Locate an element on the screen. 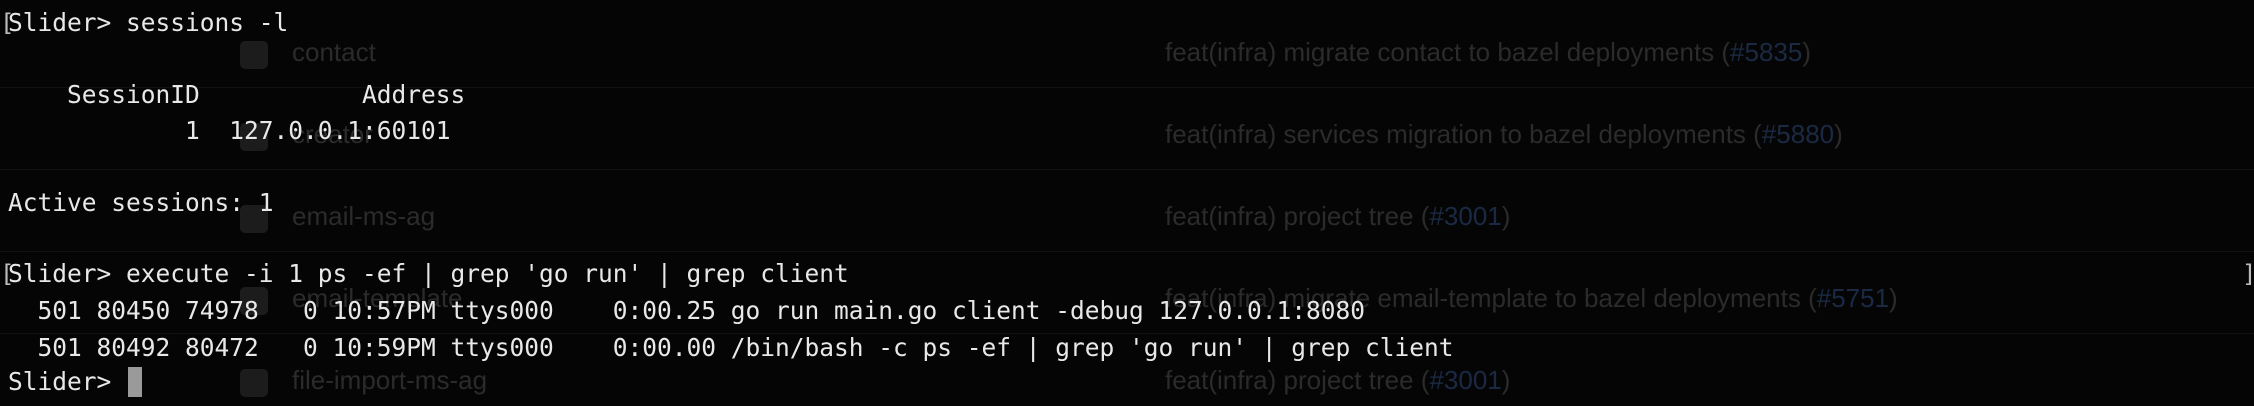 This screenshot has height=406, width=2254. text-cursor is located at coordinates (135, 382).